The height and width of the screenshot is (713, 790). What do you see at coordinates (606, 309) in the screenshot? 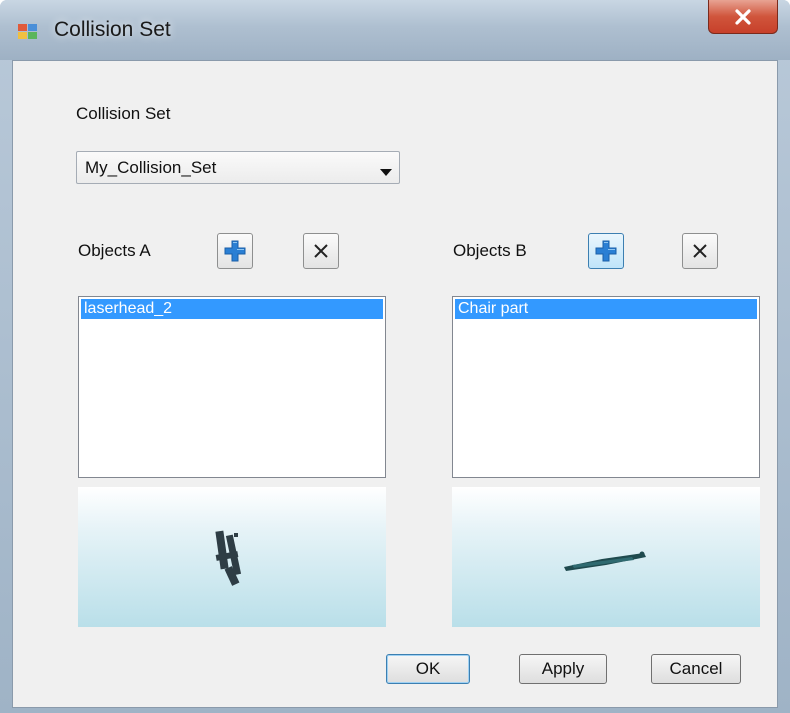
I see `objects-b-item-chair-part: Chair part` at bounding box center [606, 309].